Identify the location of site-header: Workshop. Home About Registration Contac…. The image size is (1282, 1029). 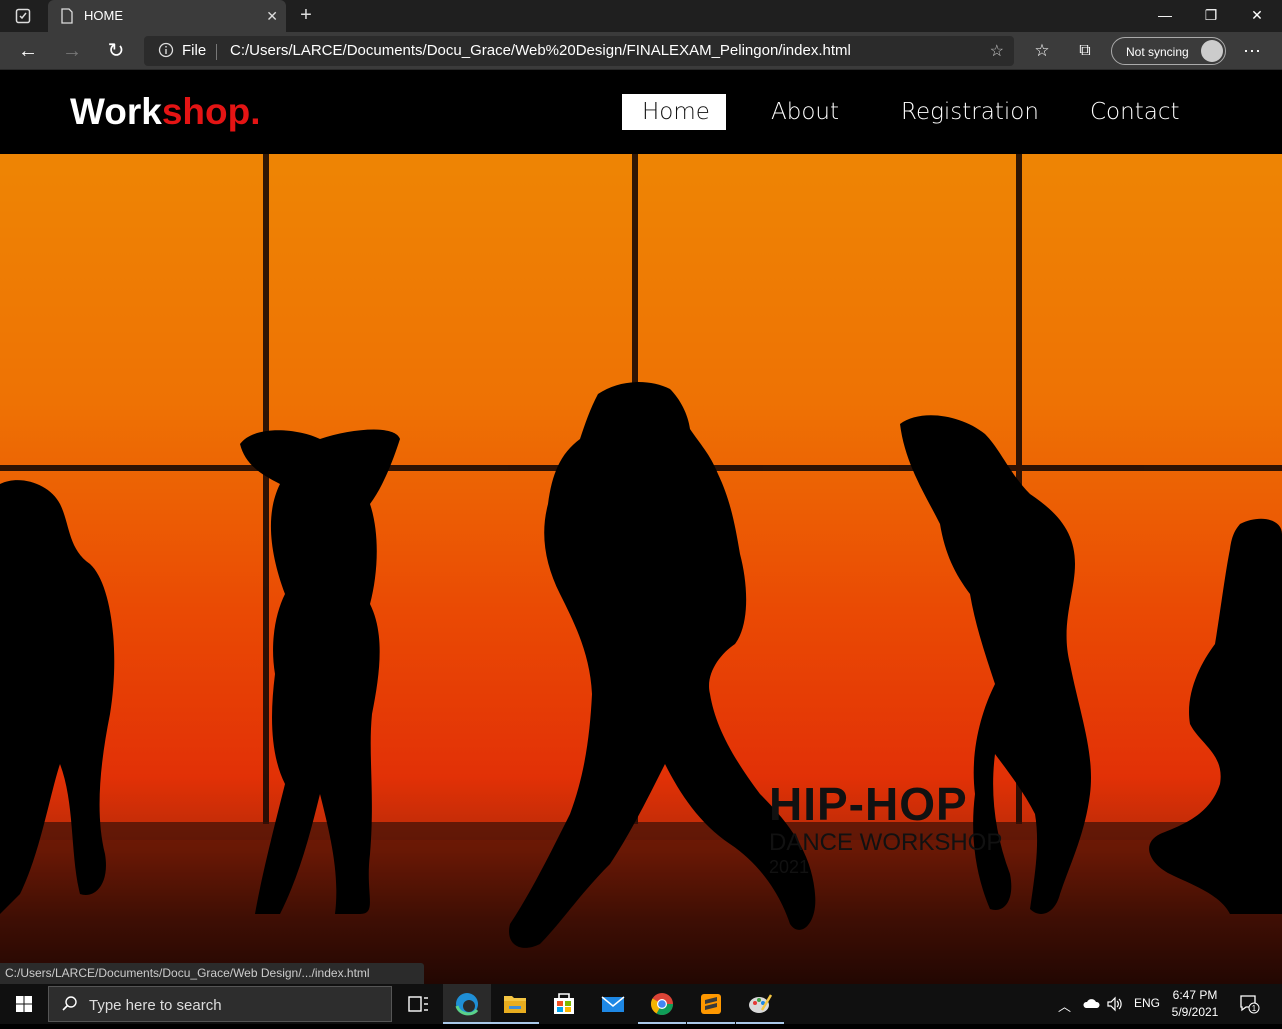
(641, 112).